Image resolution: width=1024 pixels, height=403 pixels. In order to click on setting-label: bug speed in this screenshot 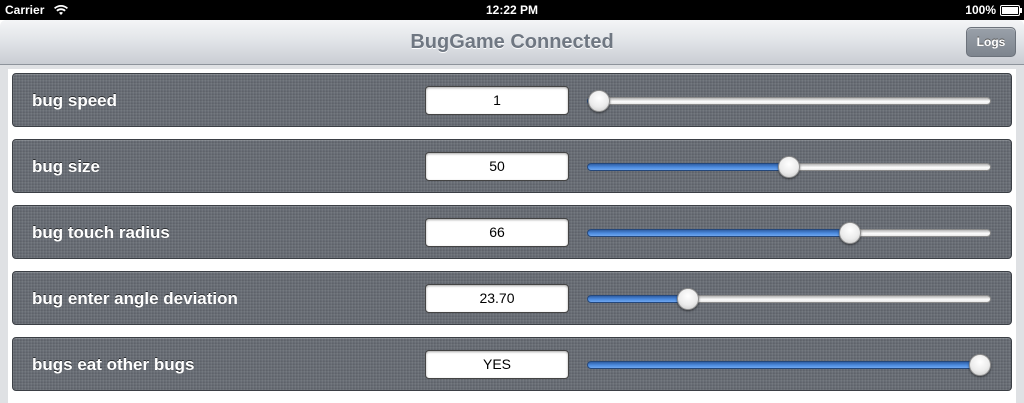, I will do `click(75, 100)`.